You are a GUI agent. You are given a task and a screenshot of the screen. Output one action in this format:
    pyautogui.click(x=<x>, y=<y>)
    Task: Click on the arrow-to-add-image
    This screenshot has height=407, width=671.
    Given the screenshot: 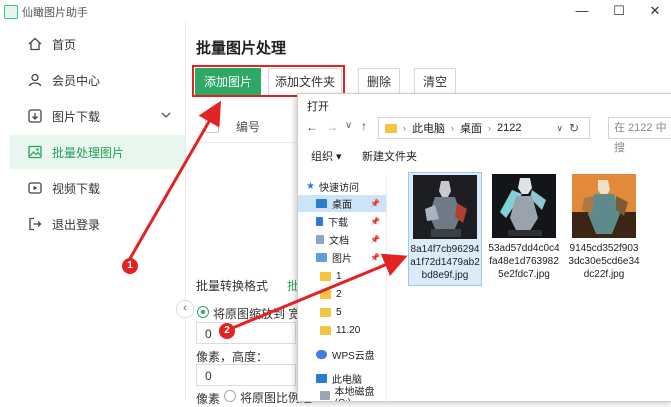 What is the action you would take?
    pyautogui.click(x=173, y=181)
    